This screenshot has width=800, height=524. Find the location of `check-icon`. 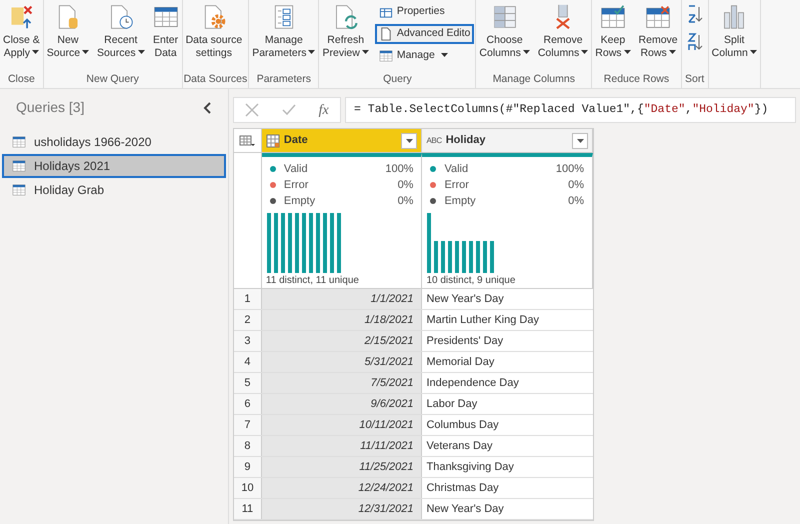

check-icon is located at coordinates (289, 110).